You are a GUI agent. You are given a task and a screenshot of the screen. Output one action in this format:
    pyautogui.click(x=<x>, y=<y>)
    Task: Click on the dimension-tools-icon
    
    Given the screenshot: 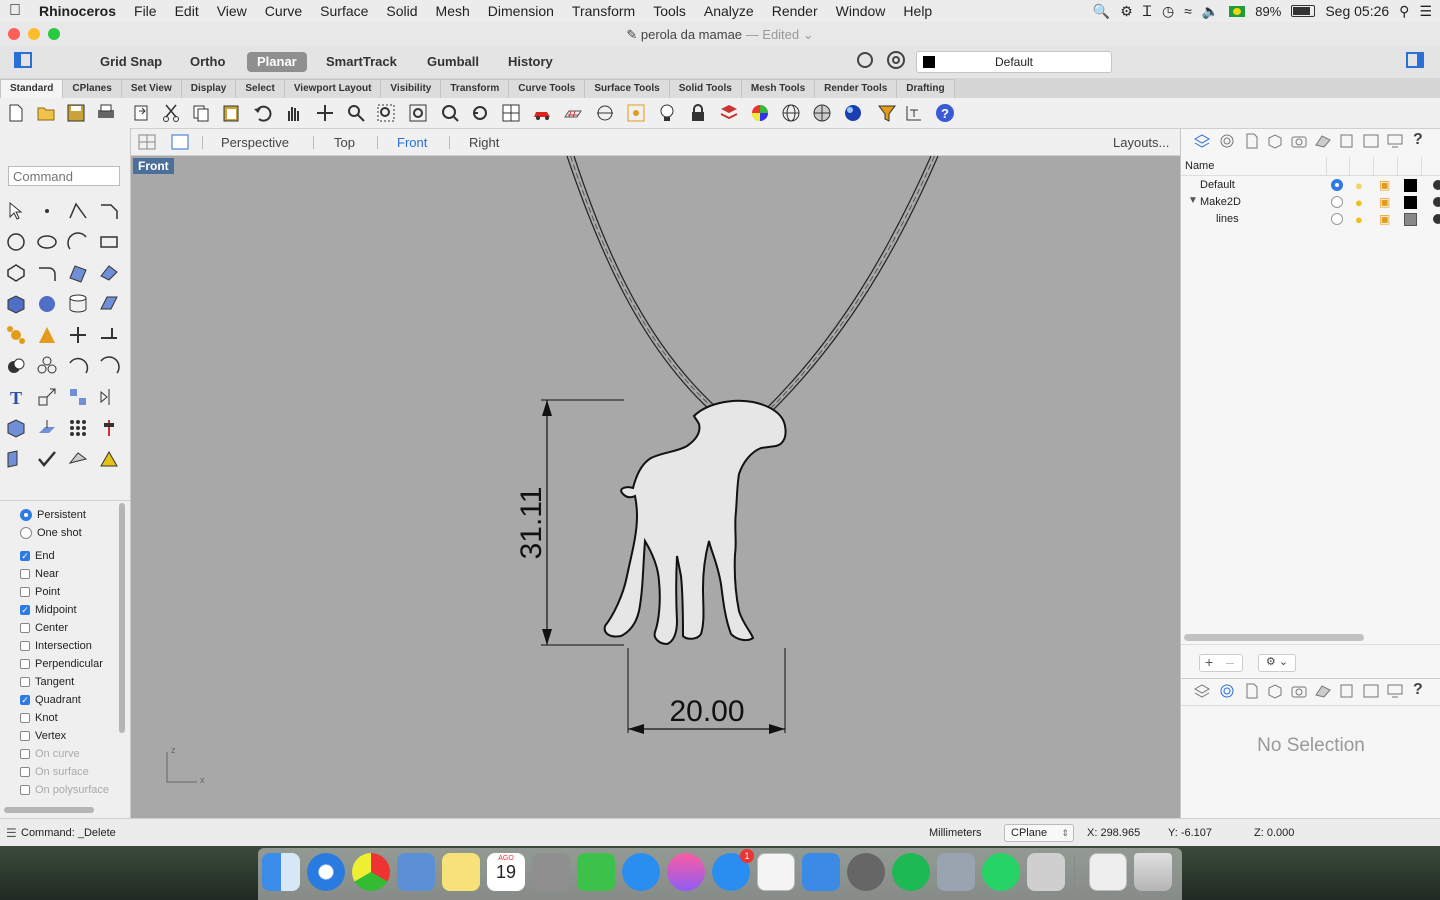 What is the action you would take?
    pyautogui.click(x=914, y=113)
    